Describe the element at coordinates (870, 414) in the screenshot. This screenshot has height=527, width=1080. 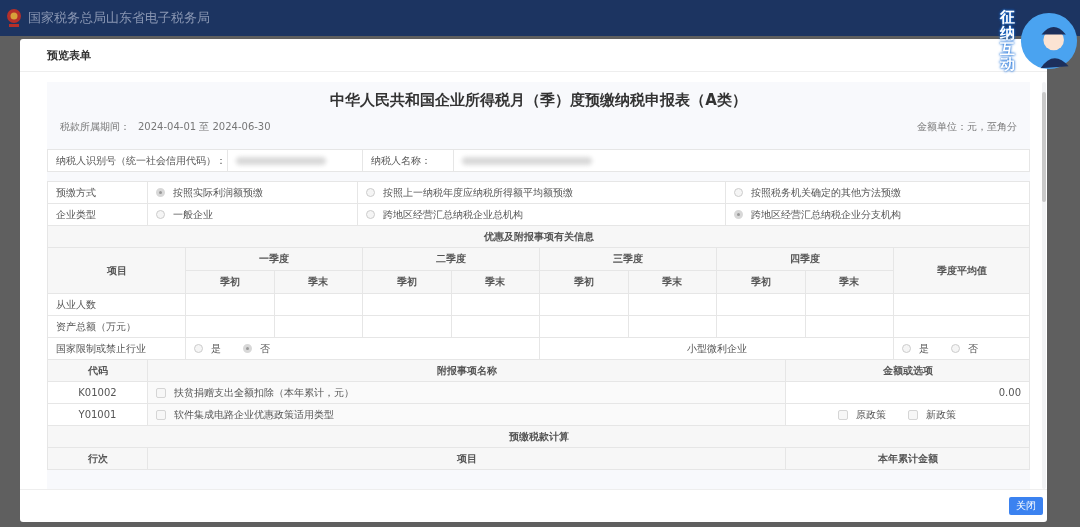
I see `option-label: 原政策` at that location.